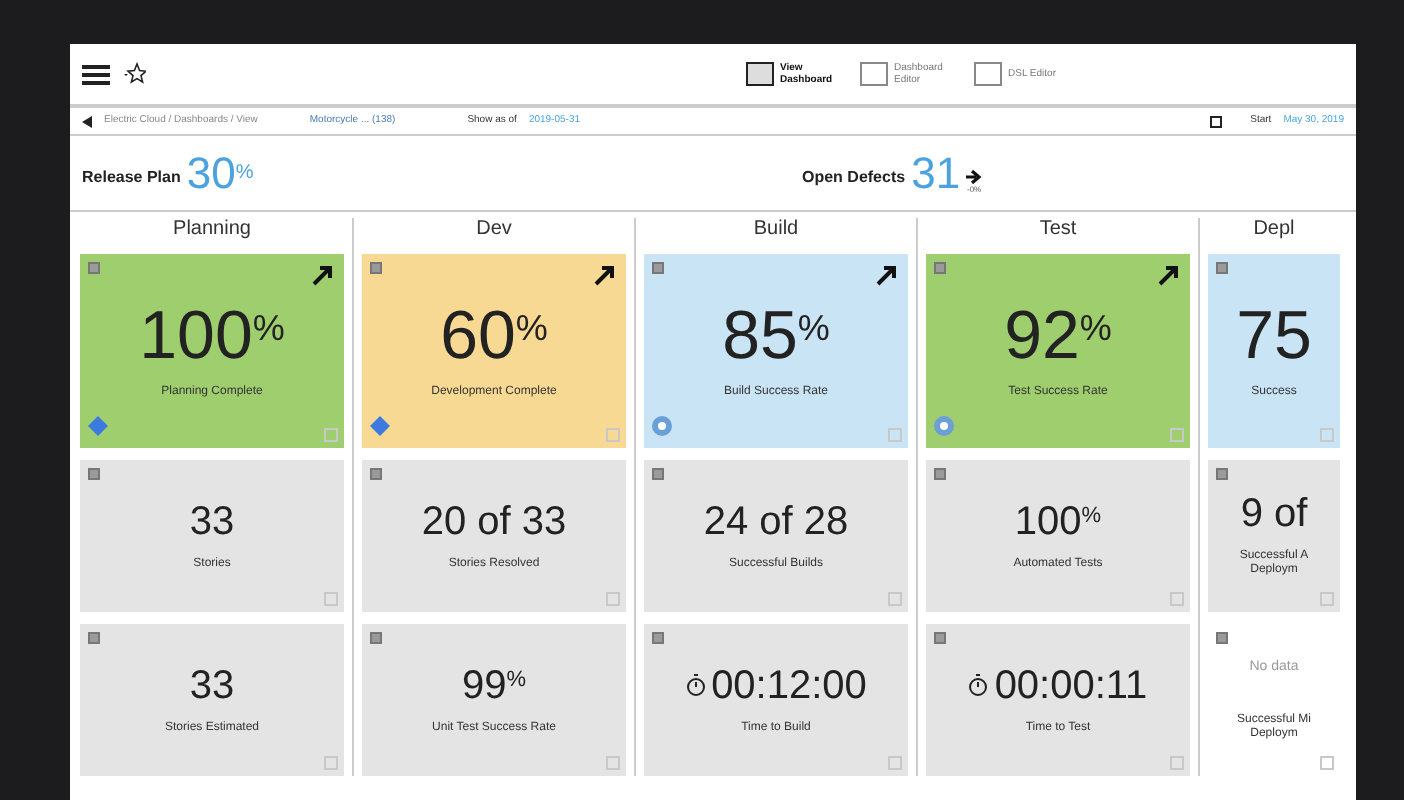 The width and height of the screenshot is (1404, 800). Describe the element at coordinates (494, 230) in the screenshot. I see `column-header: Dev` at that location.